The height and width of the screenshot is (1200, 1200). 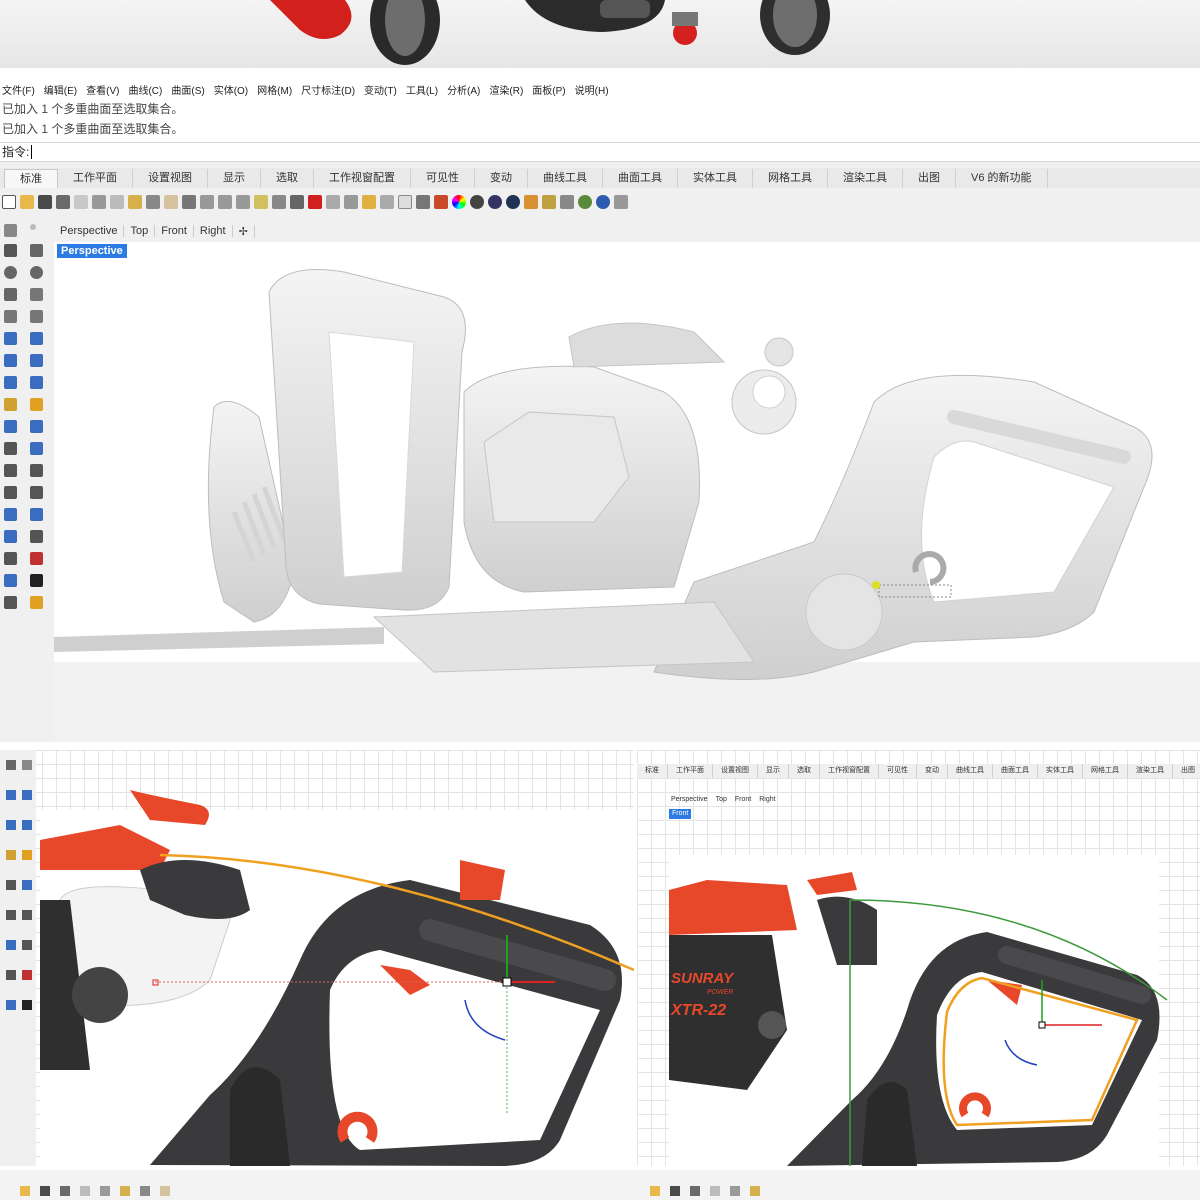 I want to click on array-icon, so click(x=10, y=514).